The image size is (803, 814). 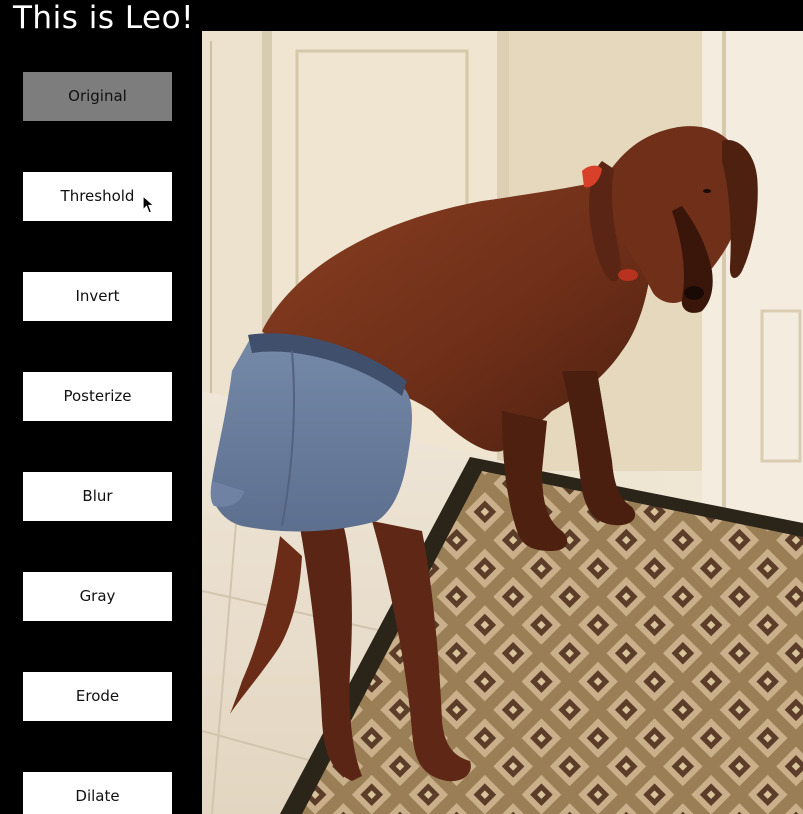 What do you see at coordinates (97, 596) in the screenshot?
I see `gray-button: Gray` at bounding box center [97, 596].